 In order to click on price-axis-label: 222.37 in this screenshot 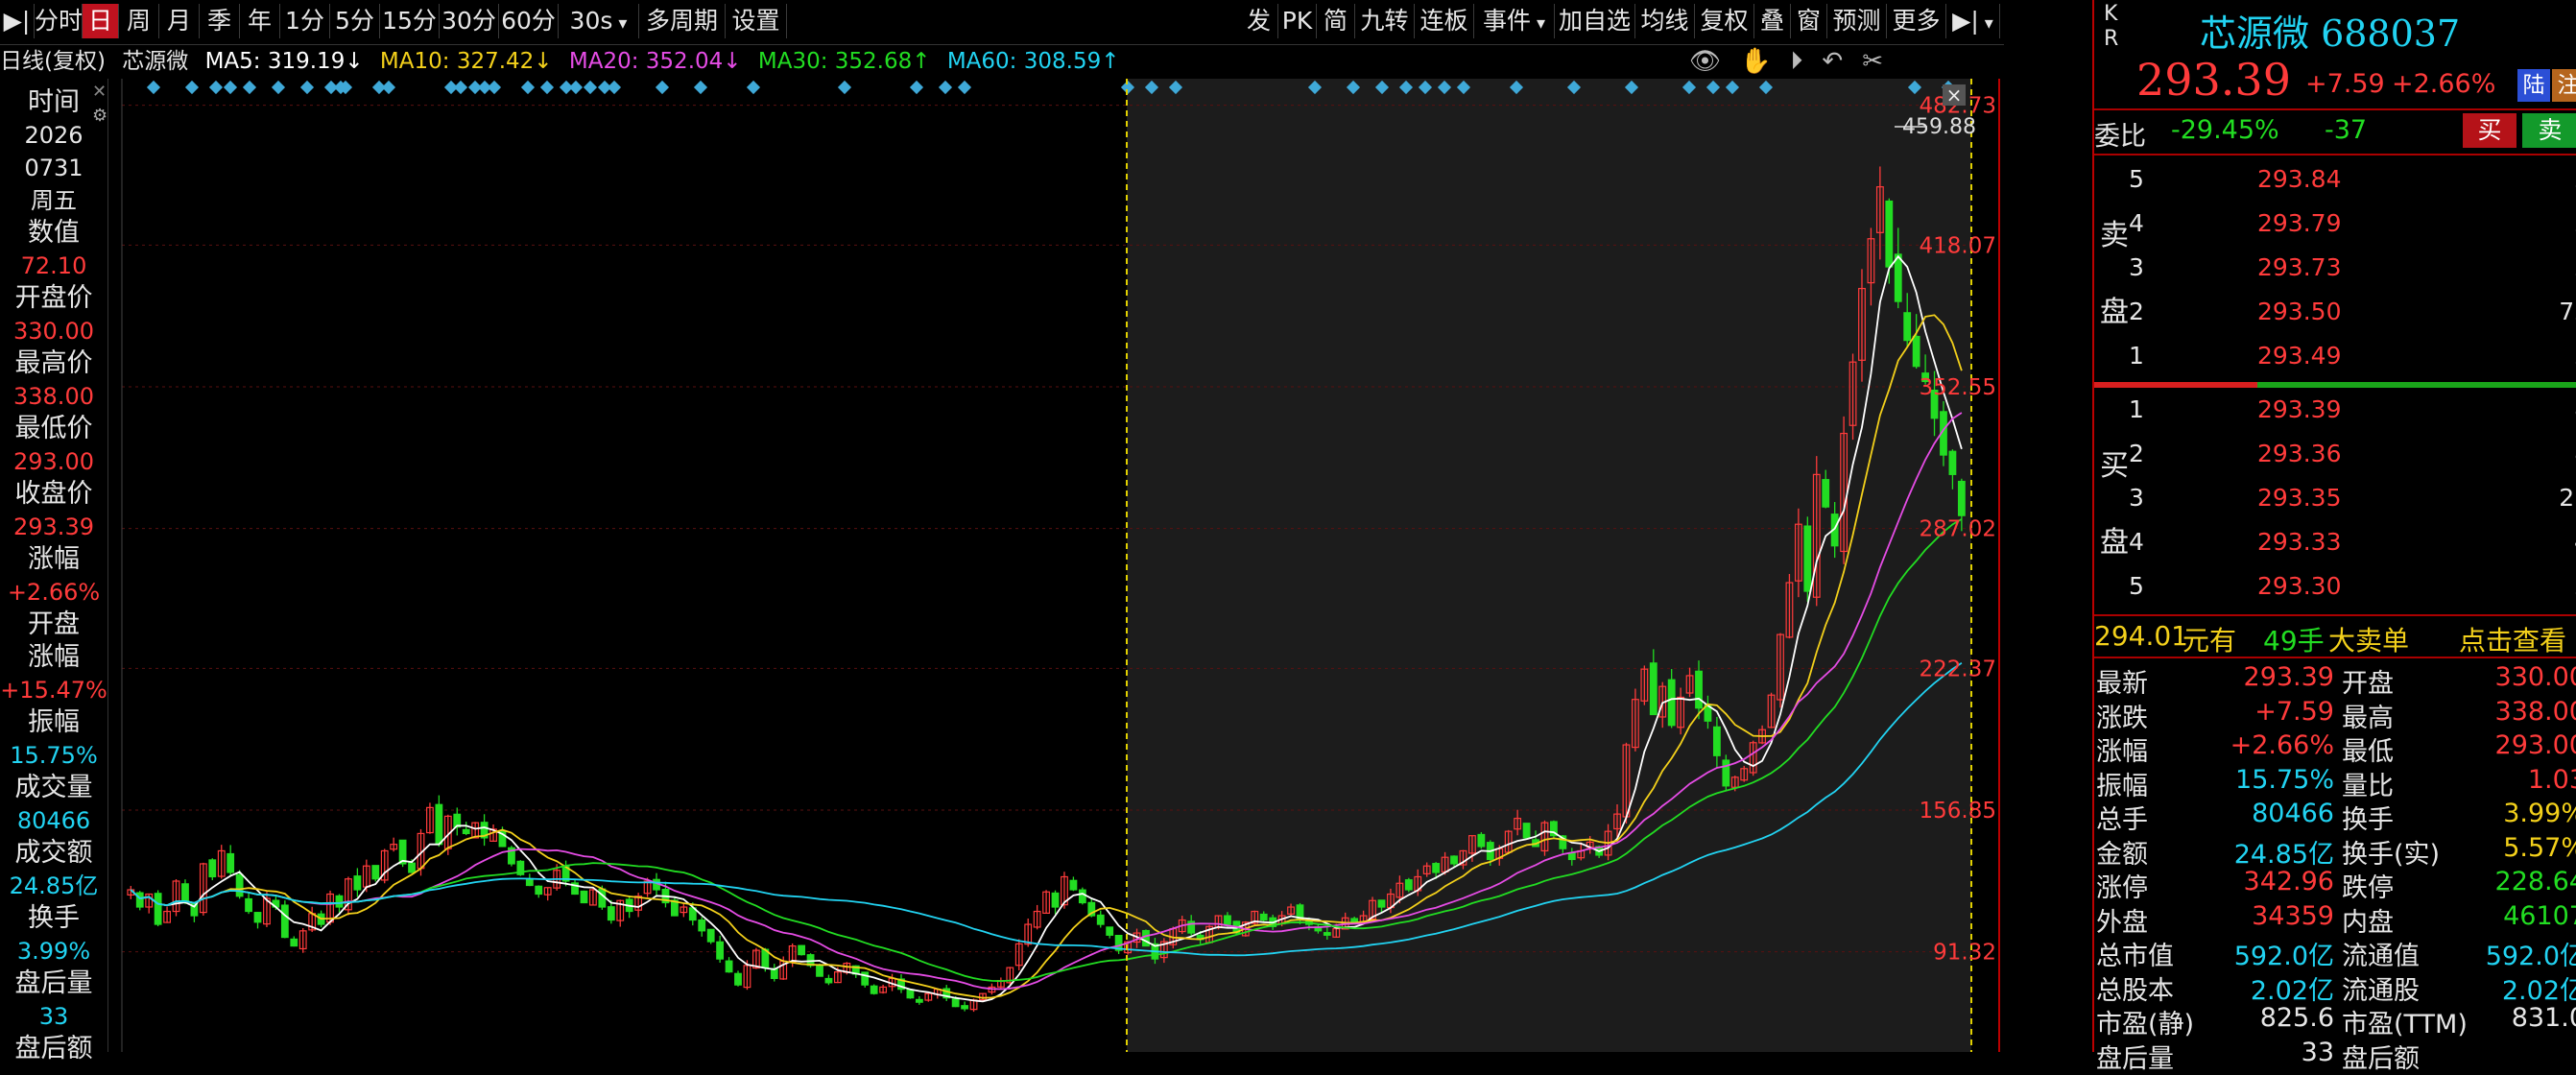, I will do `click(1958, 669)`.